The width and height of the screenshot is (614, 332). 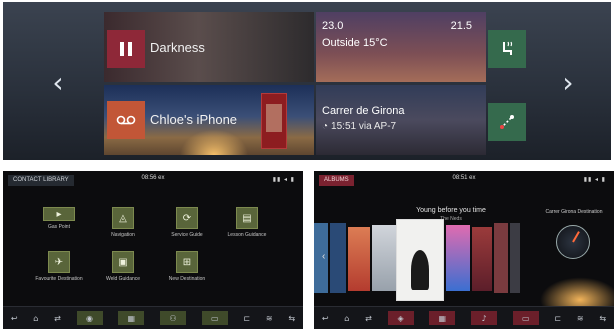 I want to click on arrival-eta: ◔ 15:51 via AP-7, so click(x=359, y=126).